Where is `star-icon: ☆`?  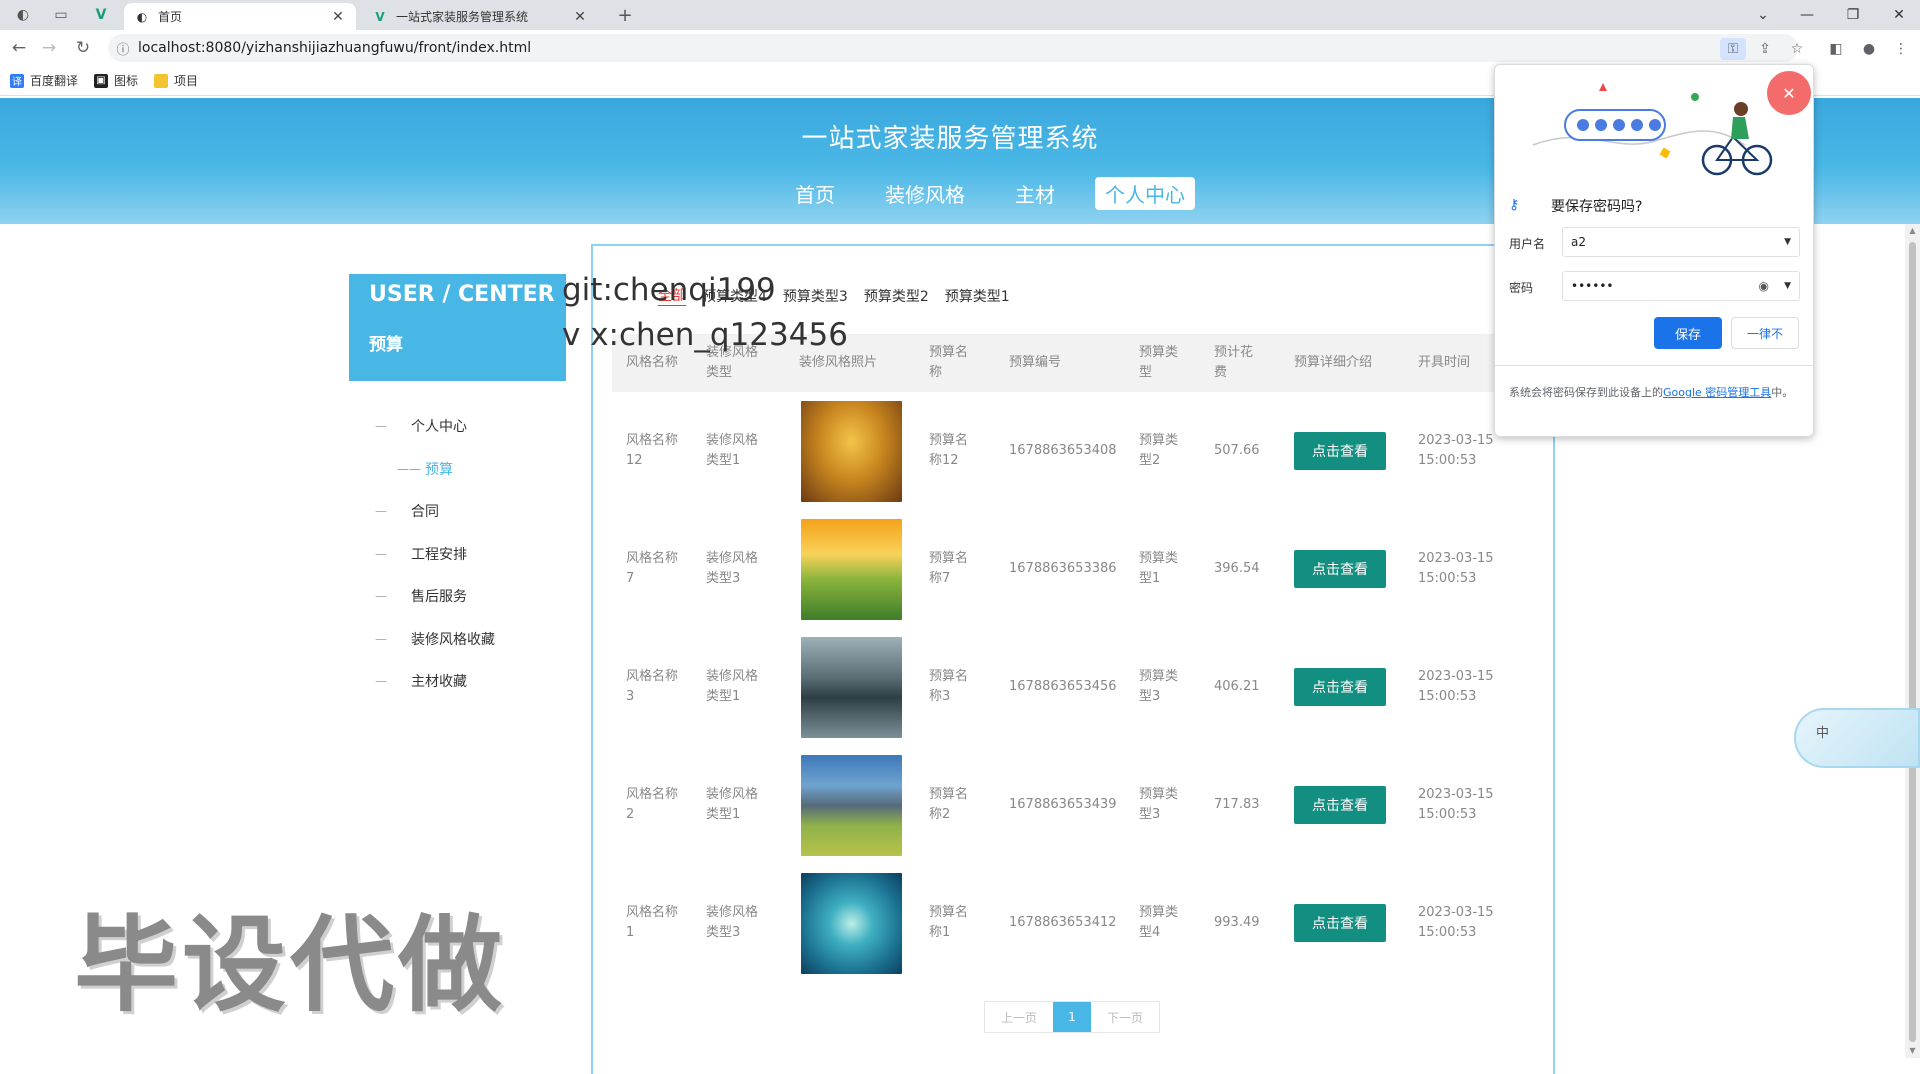
star-icon: ☆ is located at coordinates (1797, 49).